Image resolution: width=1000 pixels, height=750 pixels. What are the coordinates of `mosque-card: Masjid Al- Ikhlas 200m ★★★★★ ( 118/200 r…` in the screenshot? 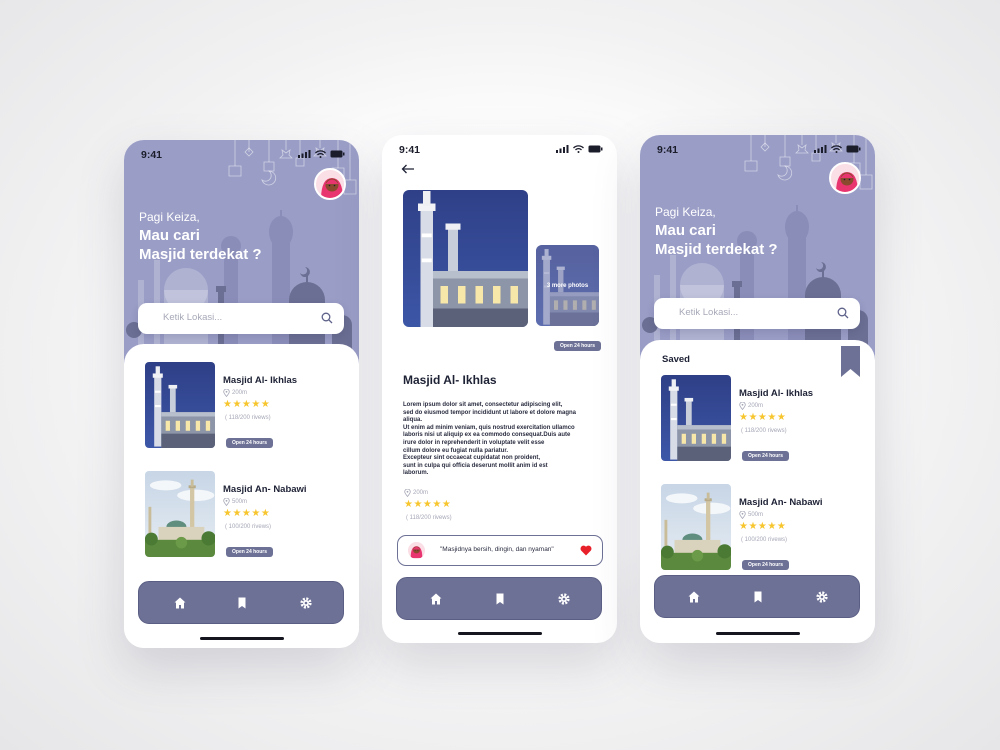 It's located at (245, 405).